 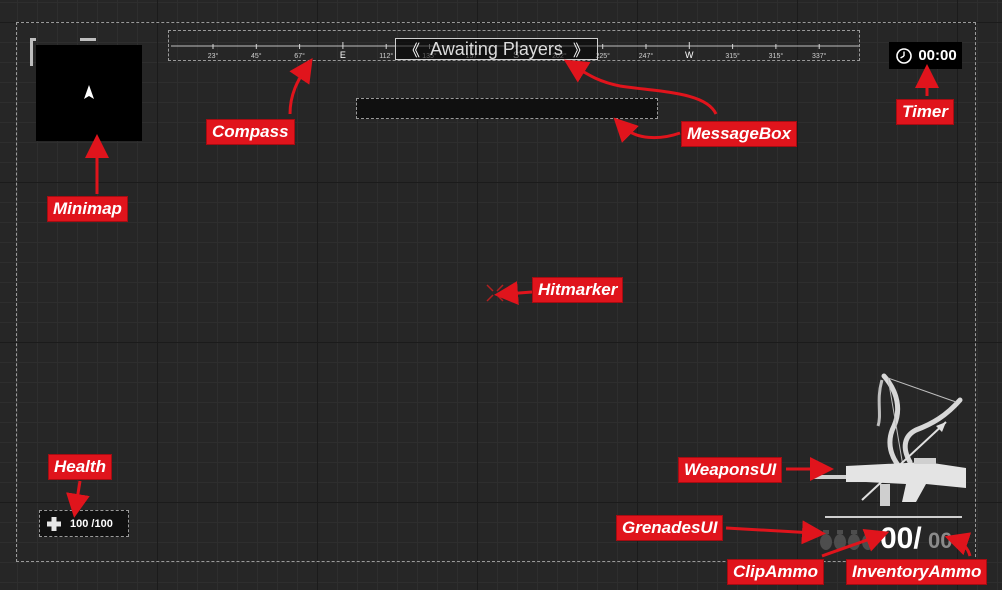 What do you see at coordinates (54, 523) in the screenshot?
I see `health-cross-icon` at bounding box center [54, 523].